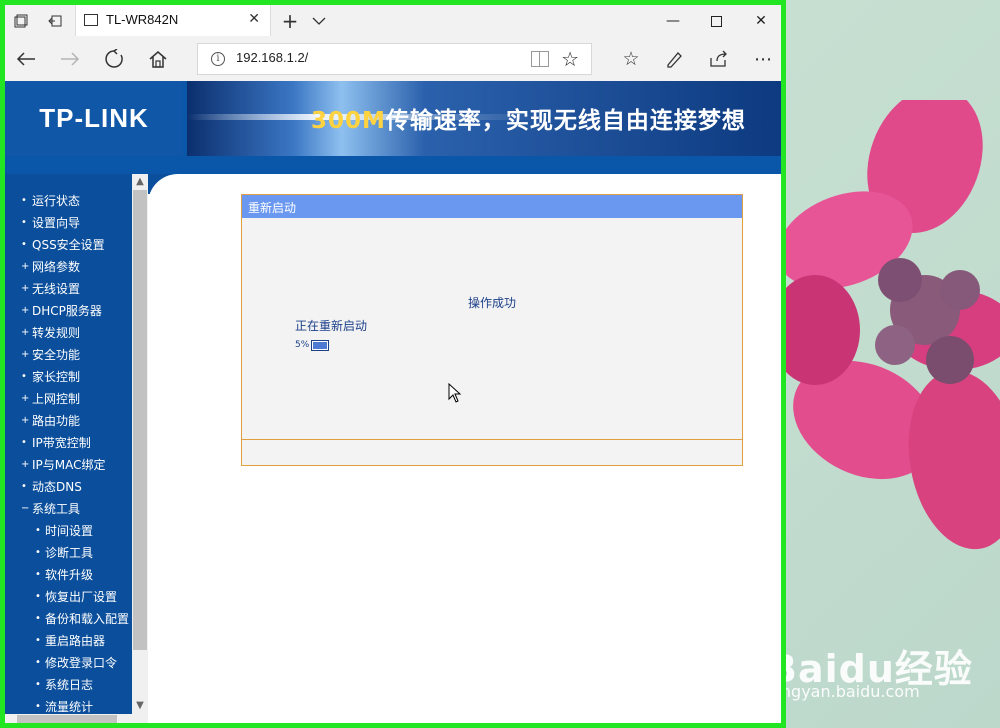 The width and height of the screenshot is (1000, 728). What do you see at coordinates (68, 575) in the screenshot?
I see `sidebar-item: • 软件升级` at bounding box center [68, 575].